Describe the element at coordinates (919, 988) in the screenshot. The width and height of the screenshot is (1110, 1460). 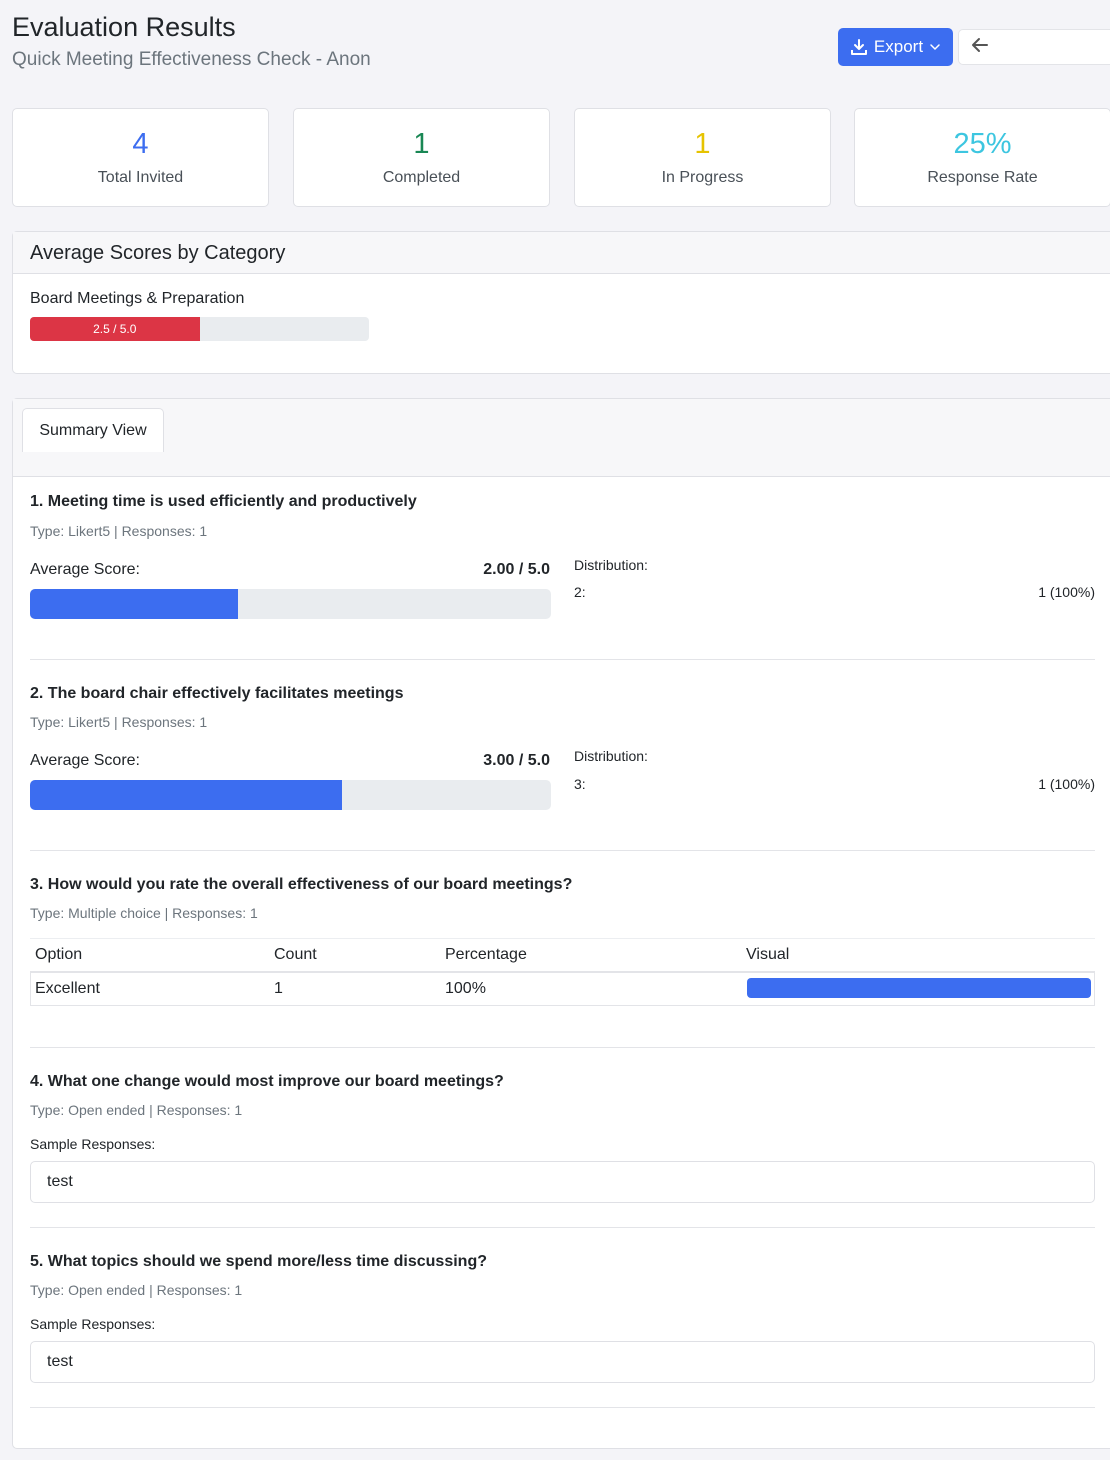
I see `option-visual-bar` at that location.